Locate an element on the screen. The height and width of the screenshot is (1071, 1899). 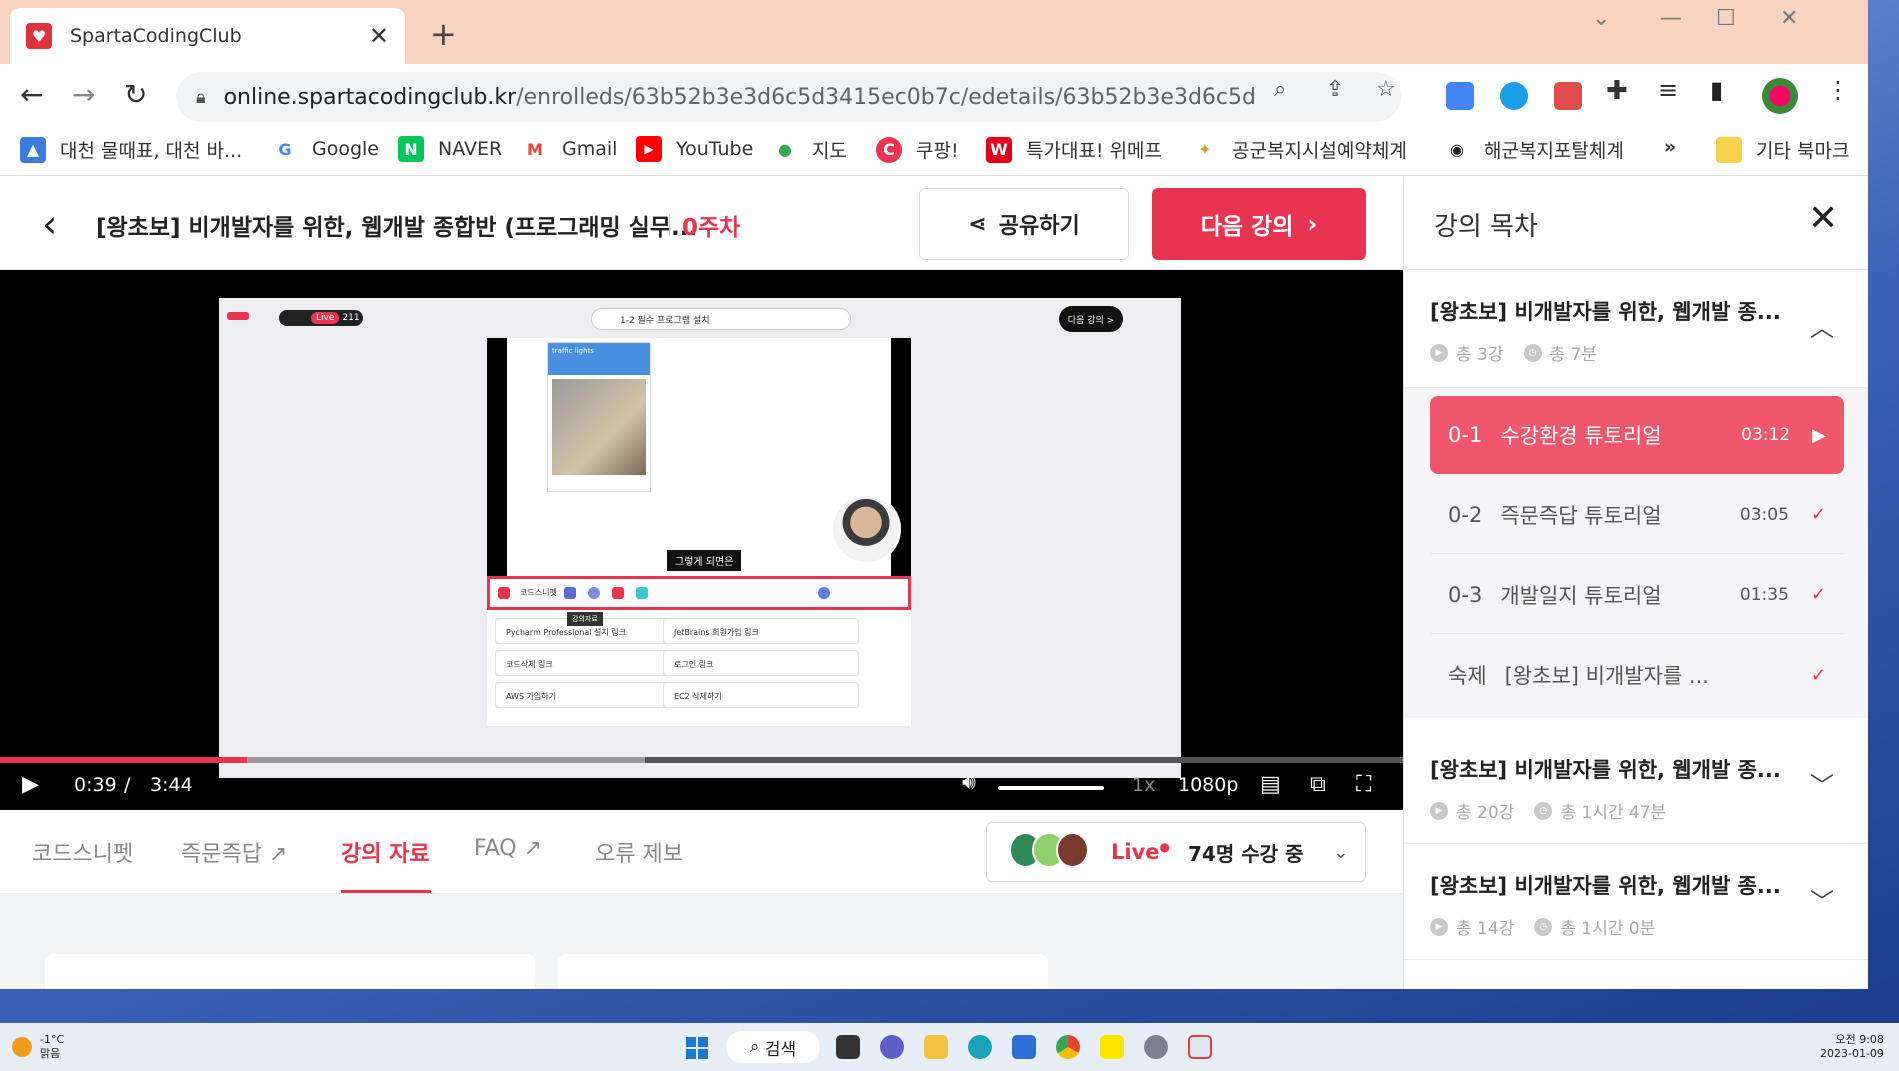
external-link-icon: ↗ is located at coordinates (533, 848).